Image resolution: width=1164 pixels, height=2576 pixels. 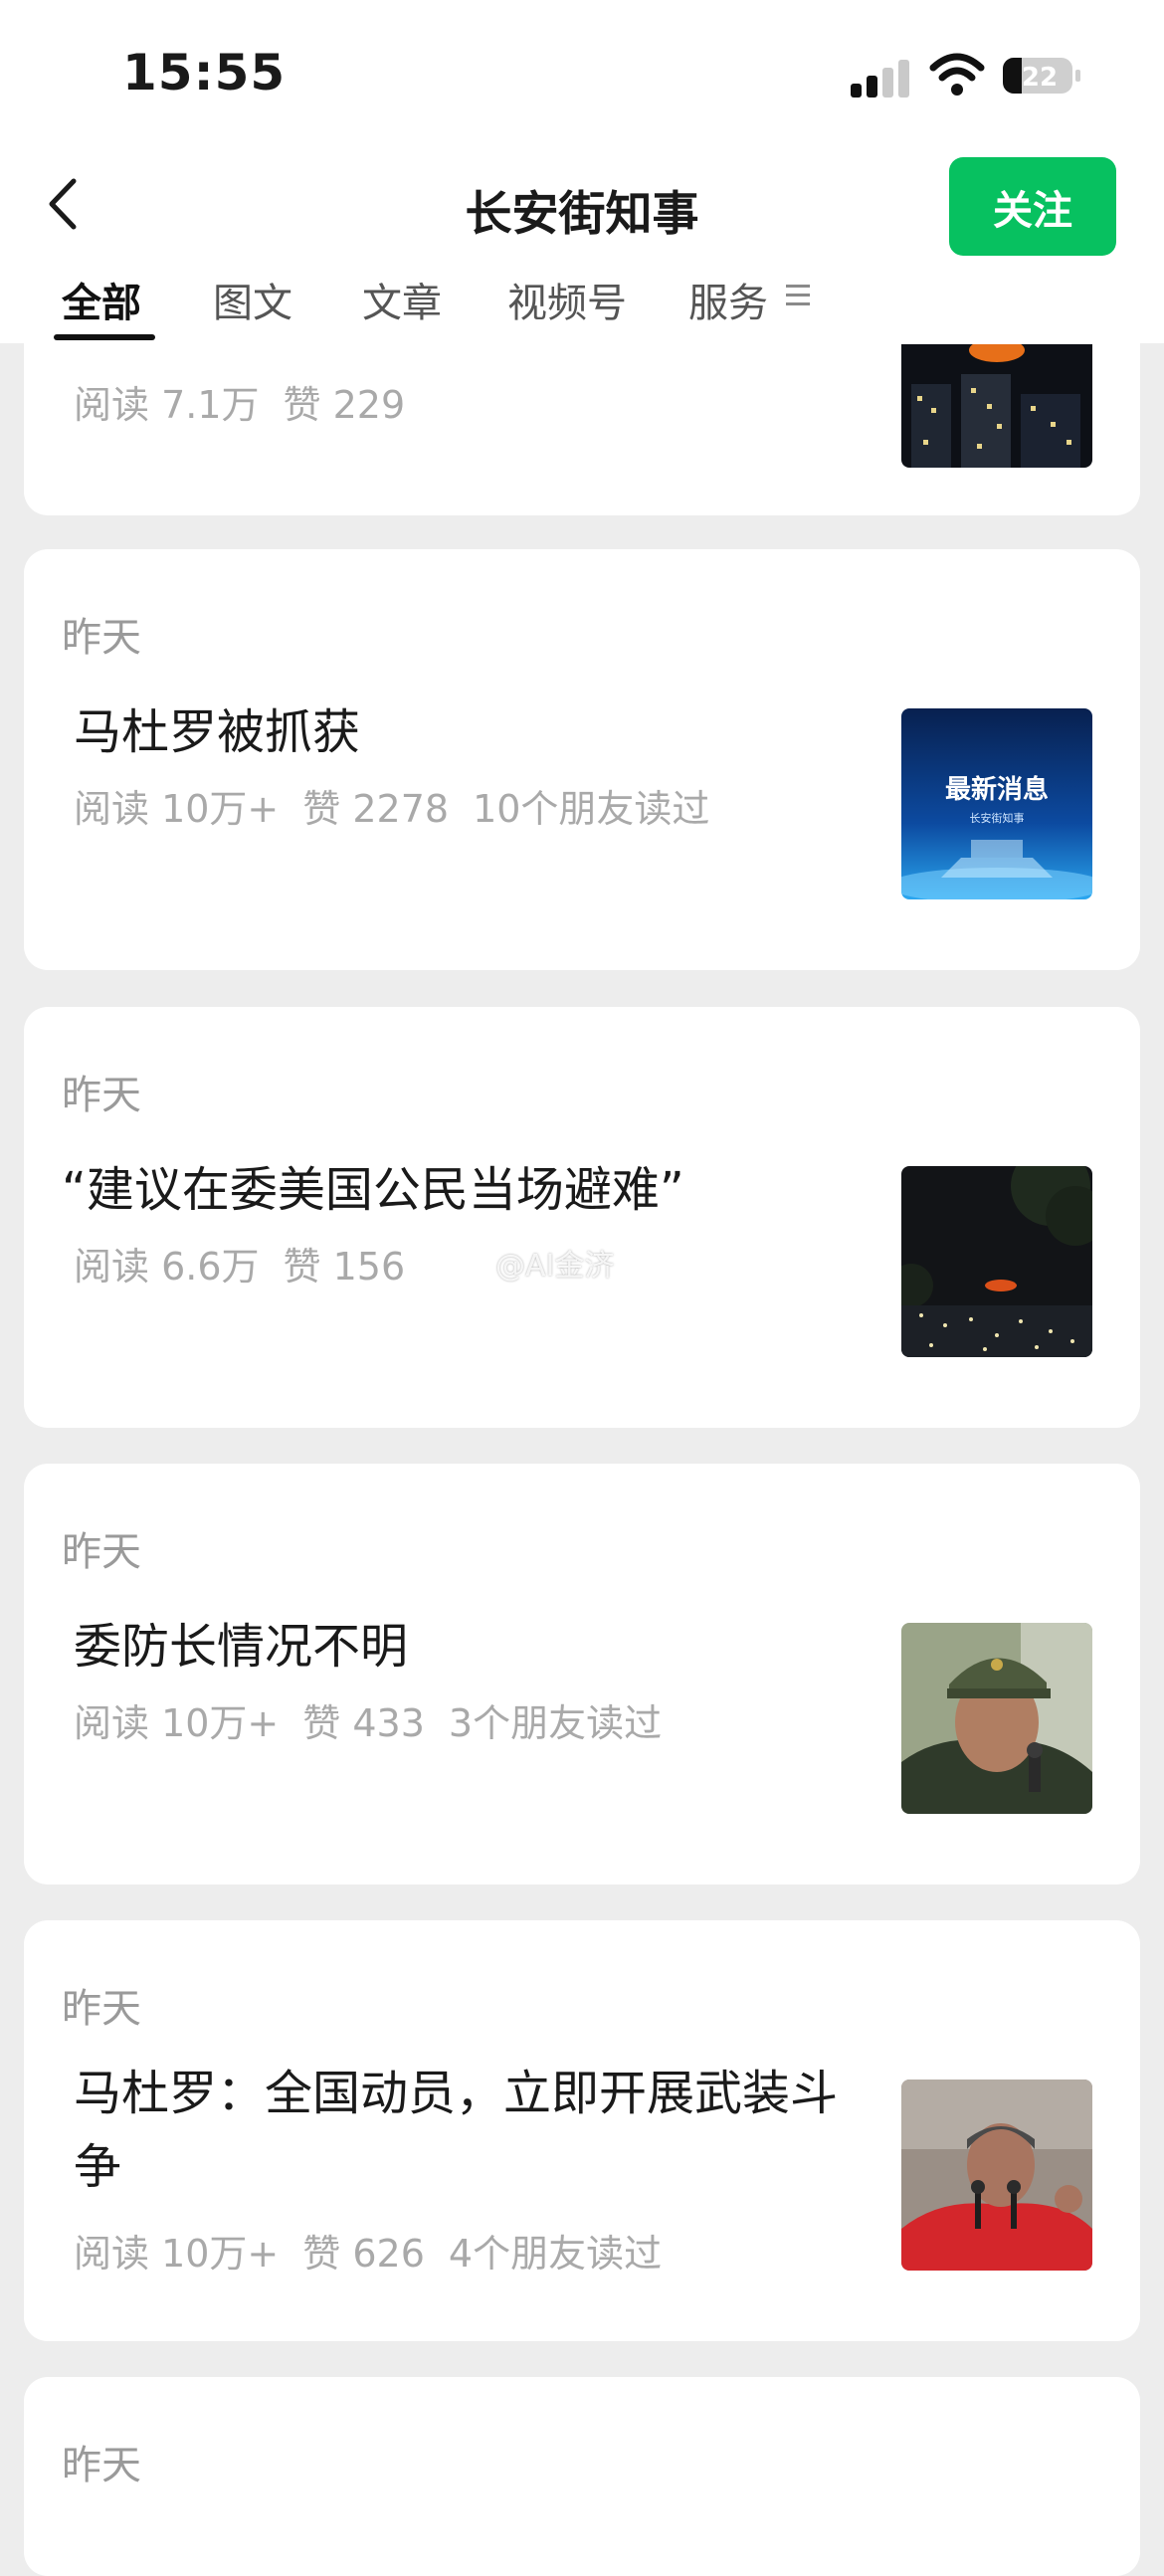 I want to click on article-title: 委防长情况不明, so click(x=241, y=1647).